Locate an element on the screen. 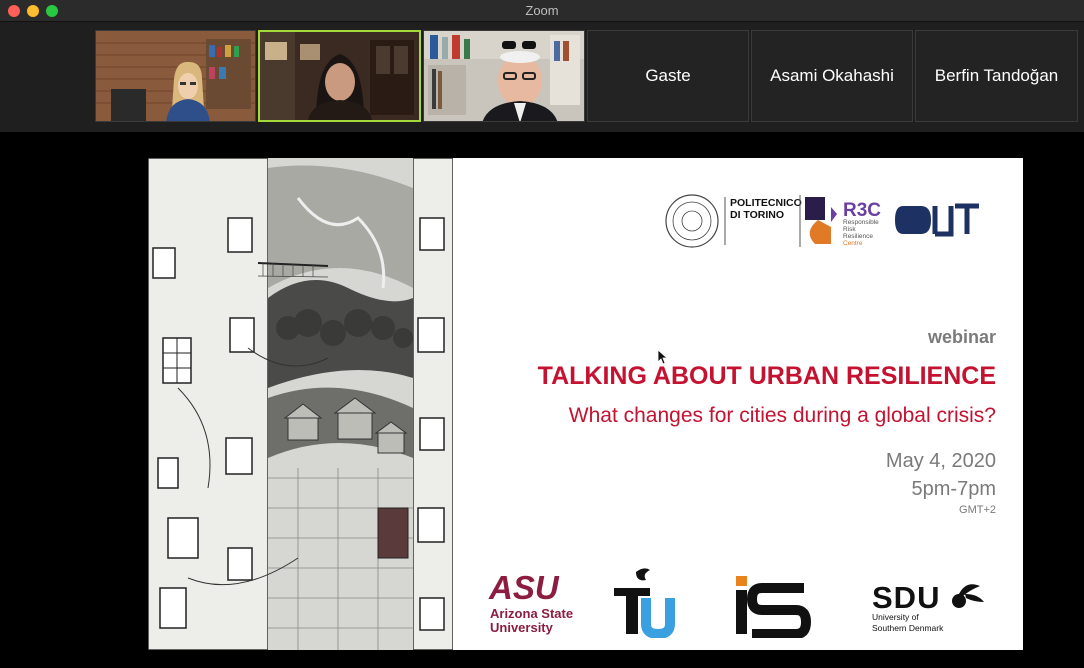  sdu-logo-icon: SDU University of Southern Denmark is located at coordinates (928, 606).